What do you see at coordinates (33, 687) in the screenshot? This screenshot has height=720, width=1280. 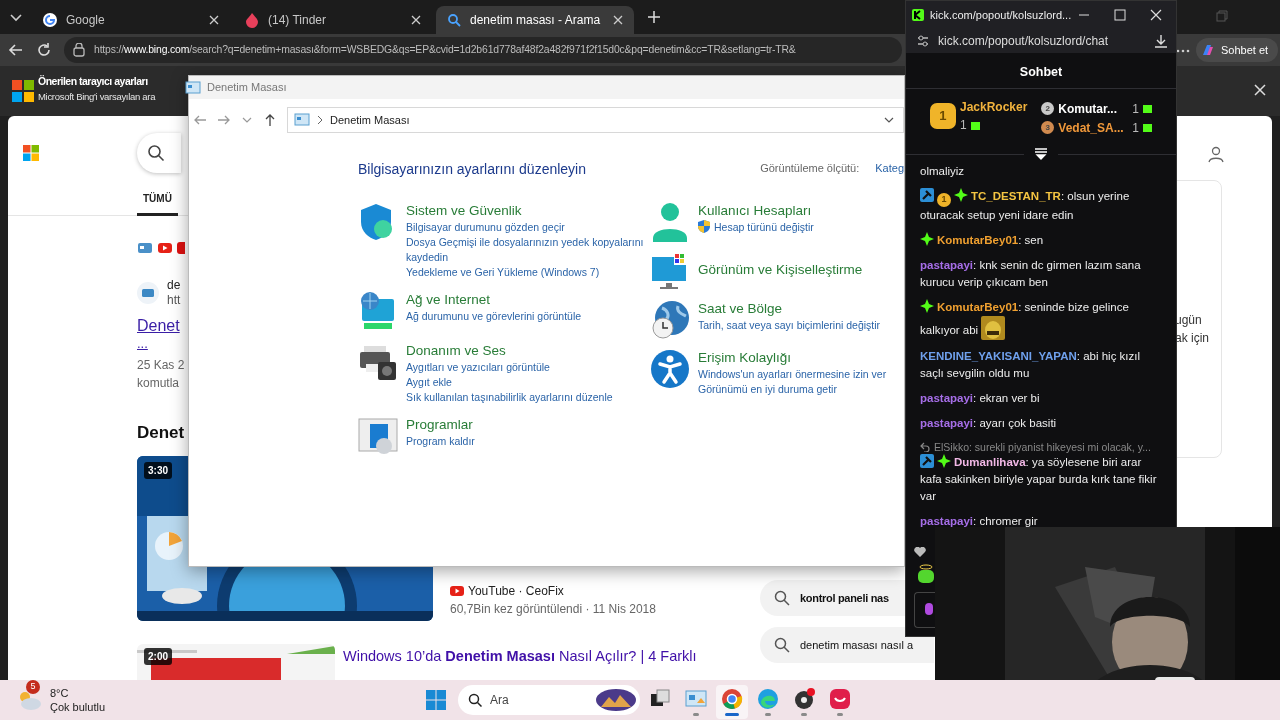 I see `notification-badge: 5` at bounding box center [33, 687].